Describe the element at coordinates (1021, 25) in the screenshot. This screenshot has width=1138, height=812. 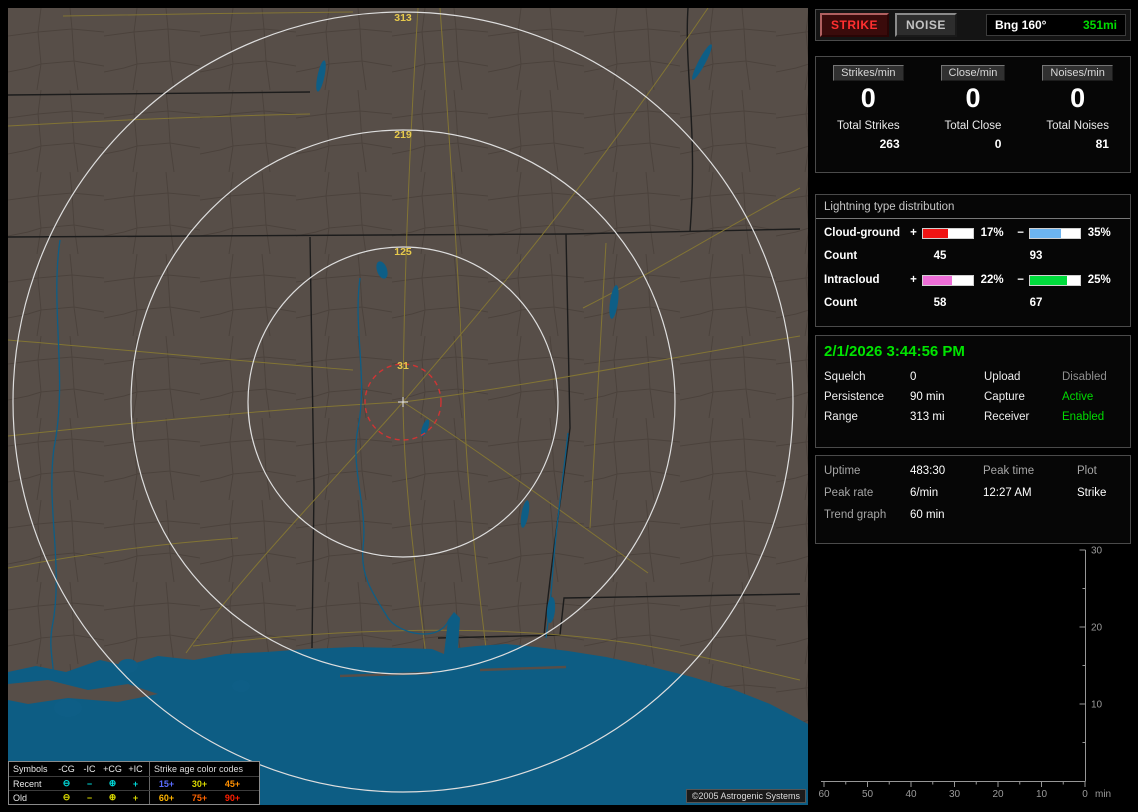
I see `bearing-label: Bng 160°` at that location.